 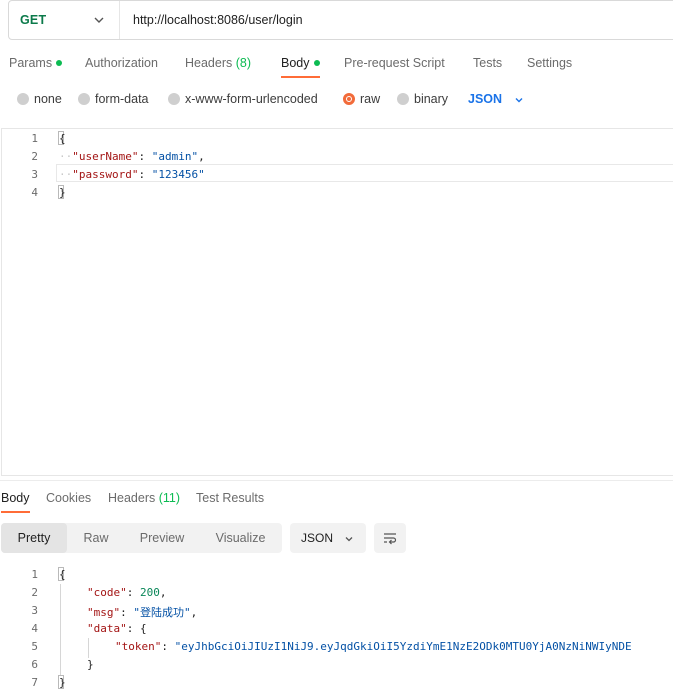 I want to click on method-selector: GET, so click(x=64, y=20).